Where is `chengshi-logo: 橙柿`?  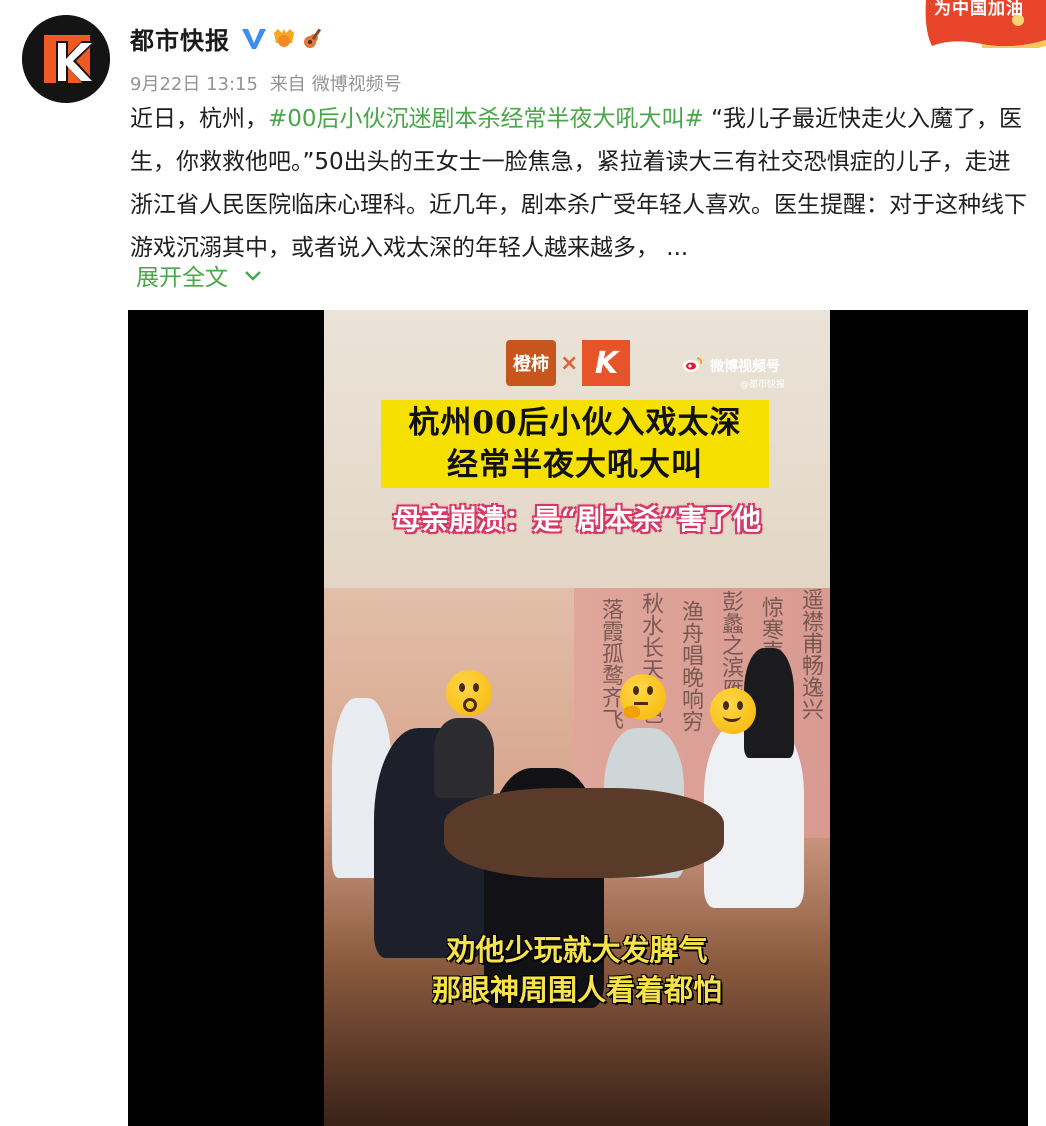
chengshi-logo: 橙柿 is located at coordinates (531, 363).